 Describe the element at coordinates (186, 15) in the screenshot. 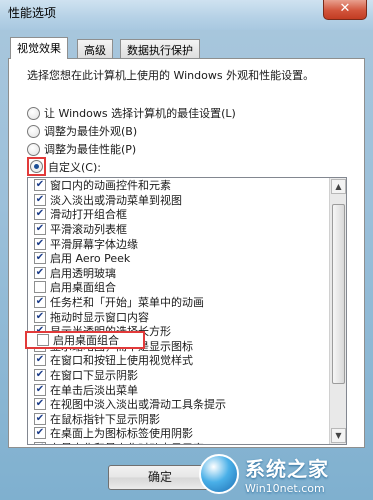

I see `title-bar: 性能选项 ✕` at that location.